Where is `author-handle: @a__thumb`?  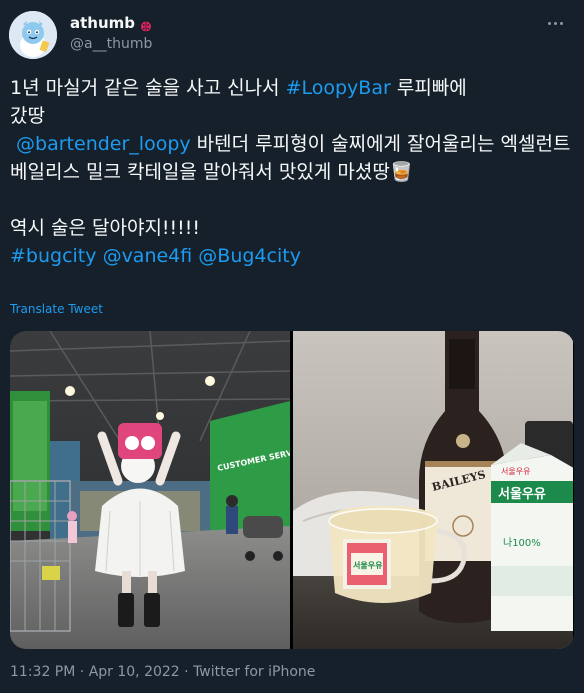 author-handle: @a__thumb is located at coordinates (111, 44).